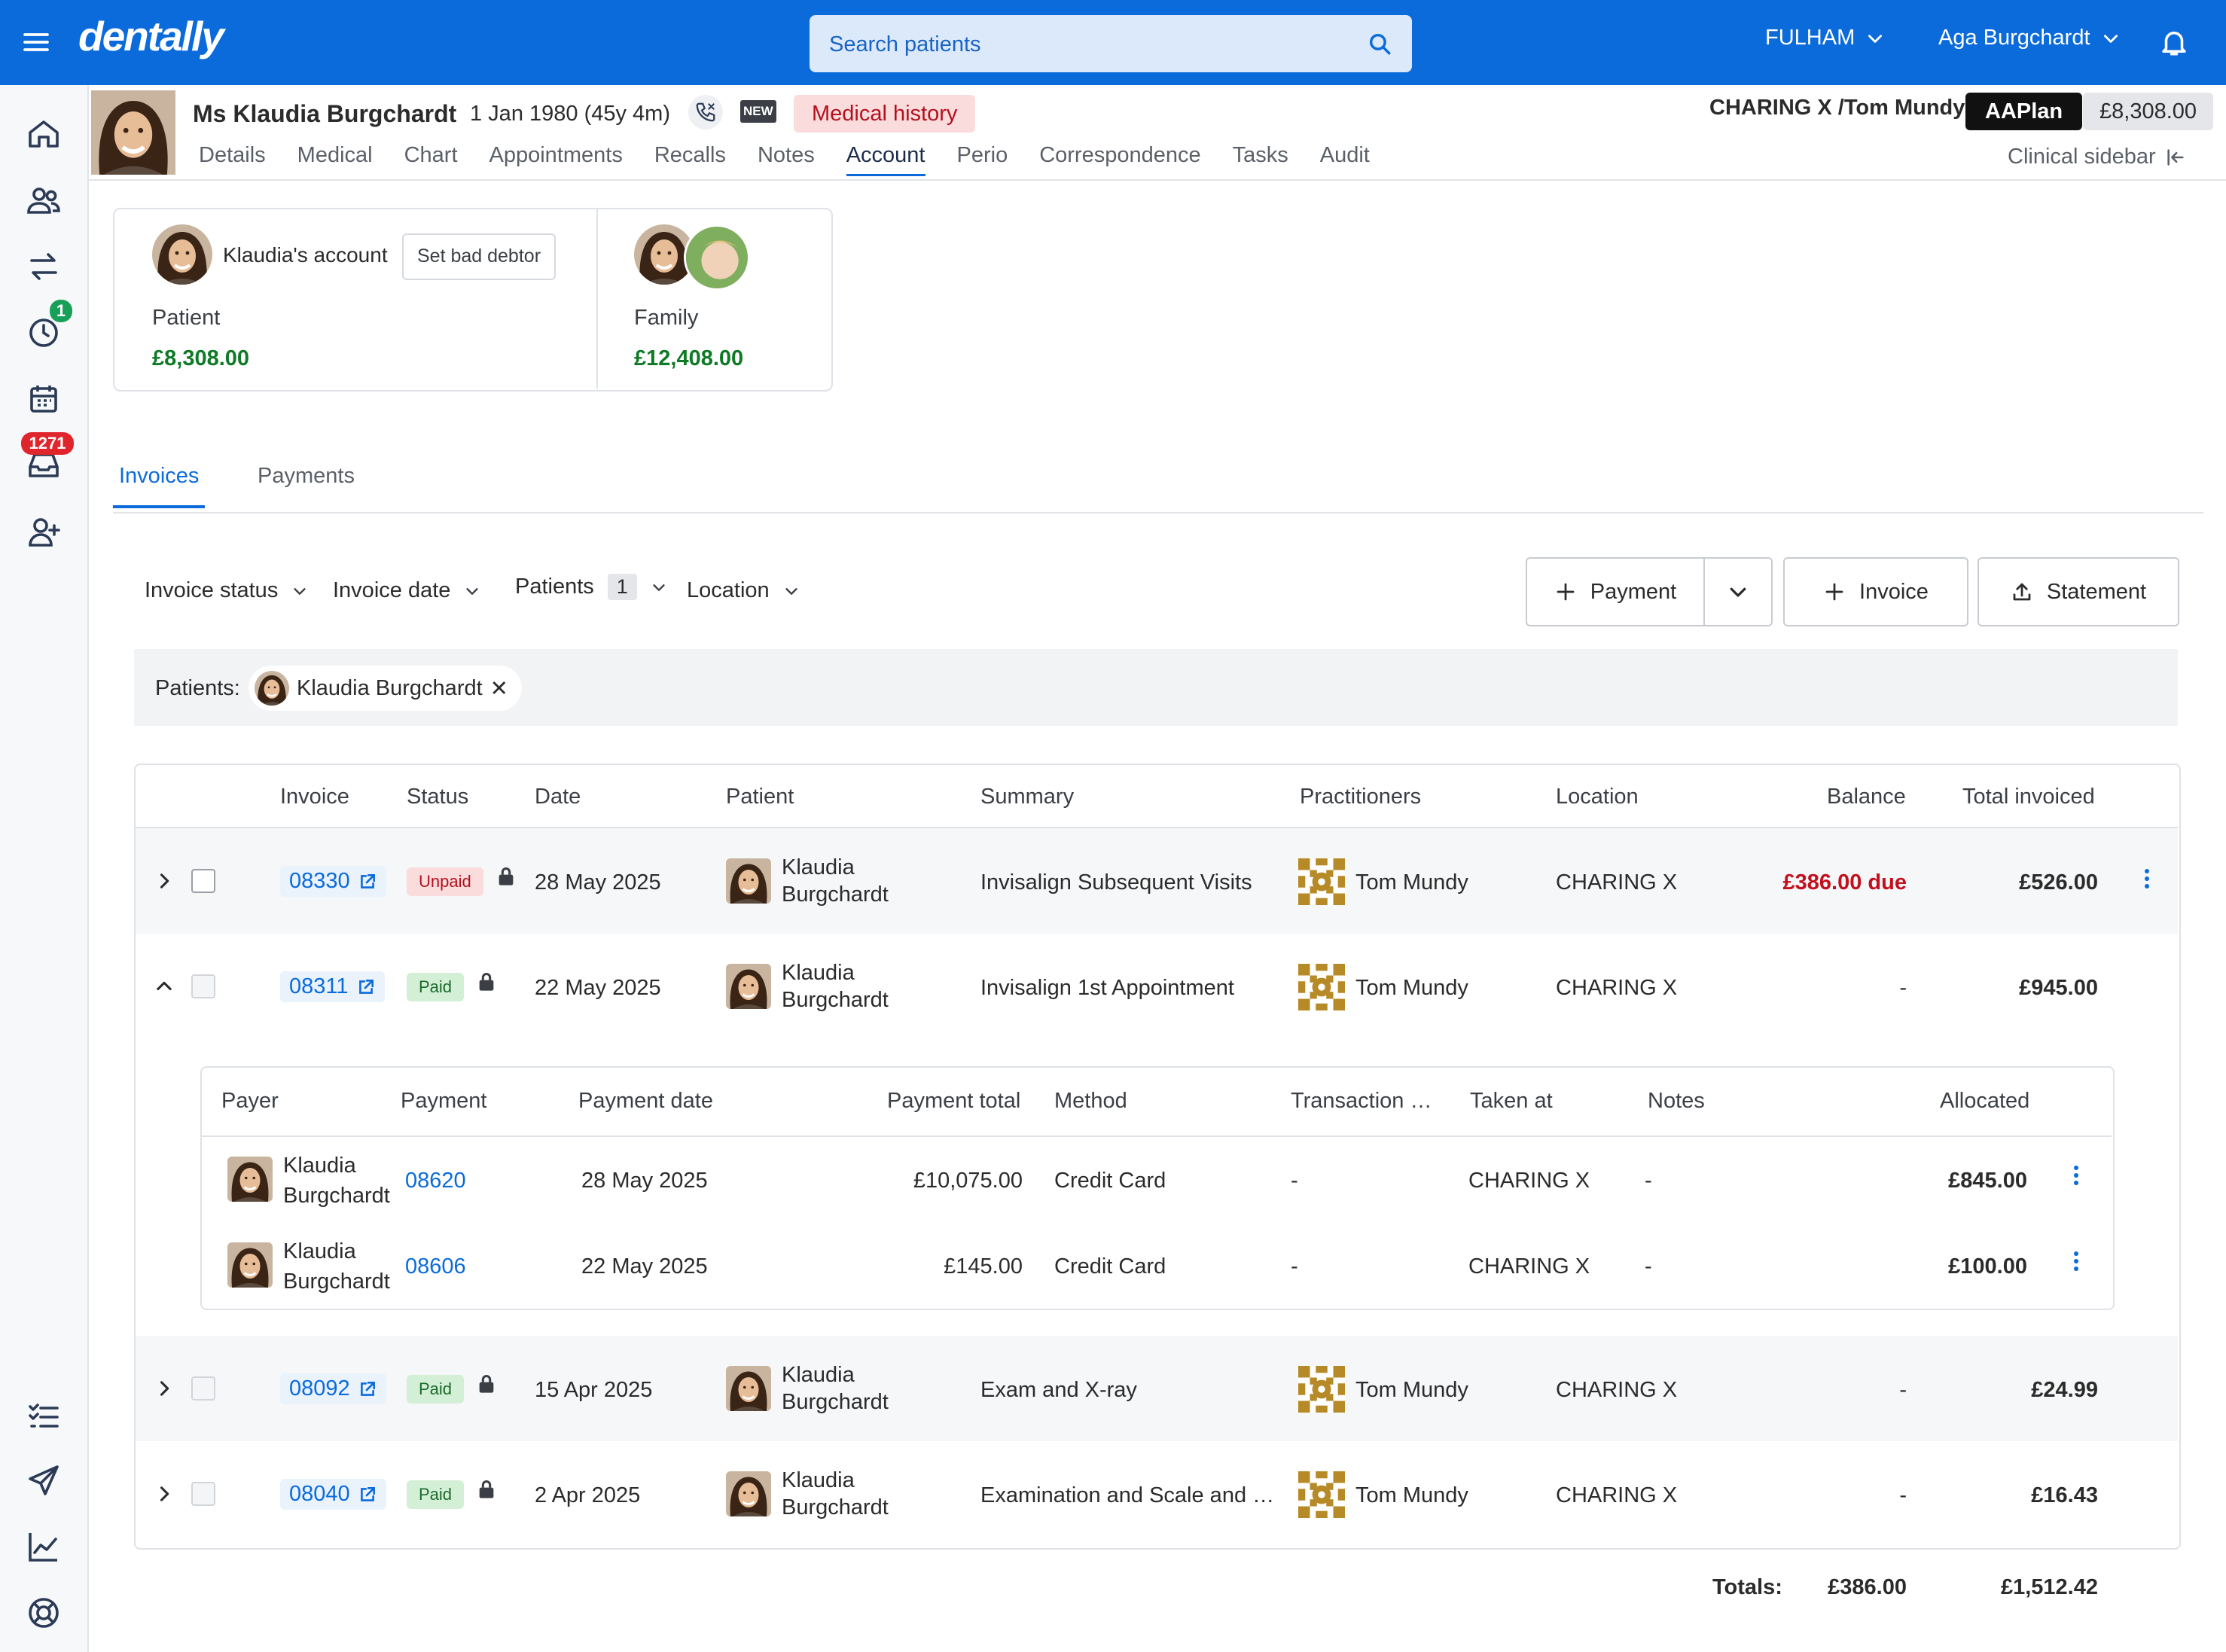  Describe the element at coordinates (325, 114) in the screenshot. I see `patient-name: Ms Klaudia Burgchardt` at that location.